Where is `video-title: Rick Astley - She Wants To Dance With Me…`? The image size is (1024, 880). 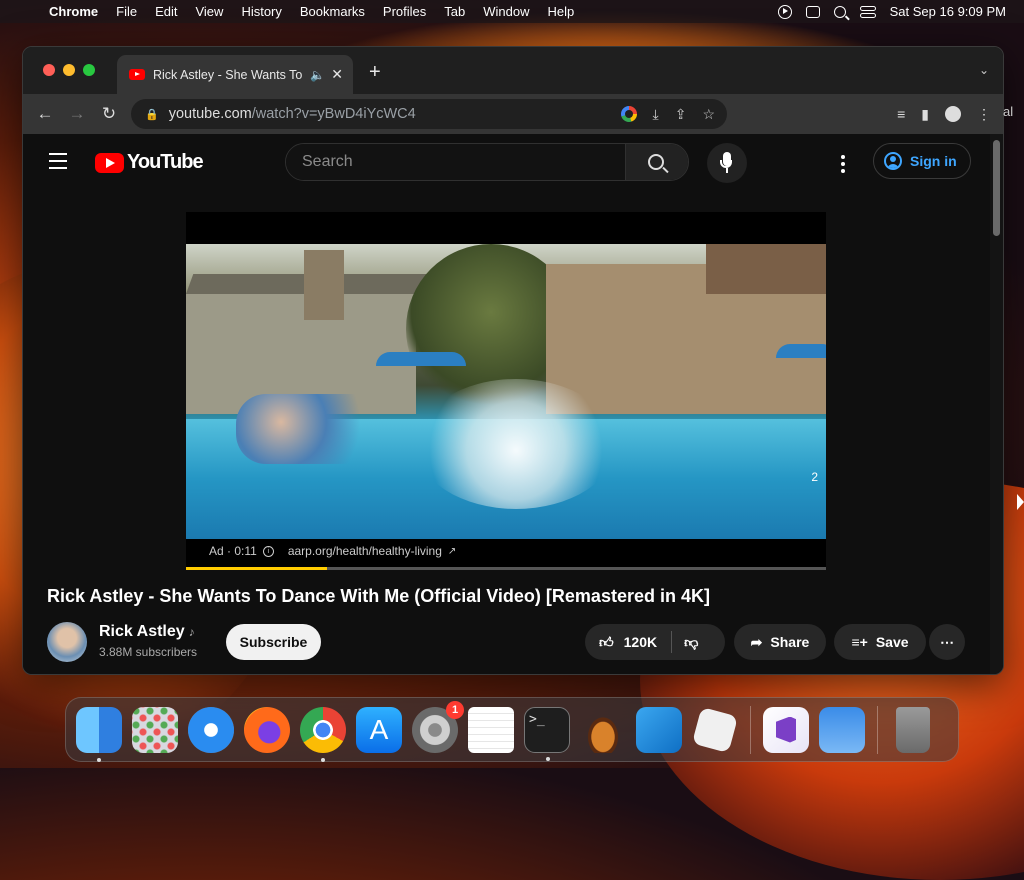
video-title: Rick Astley - She Wants To Dance With Me… is located at coordinates (378, 596).